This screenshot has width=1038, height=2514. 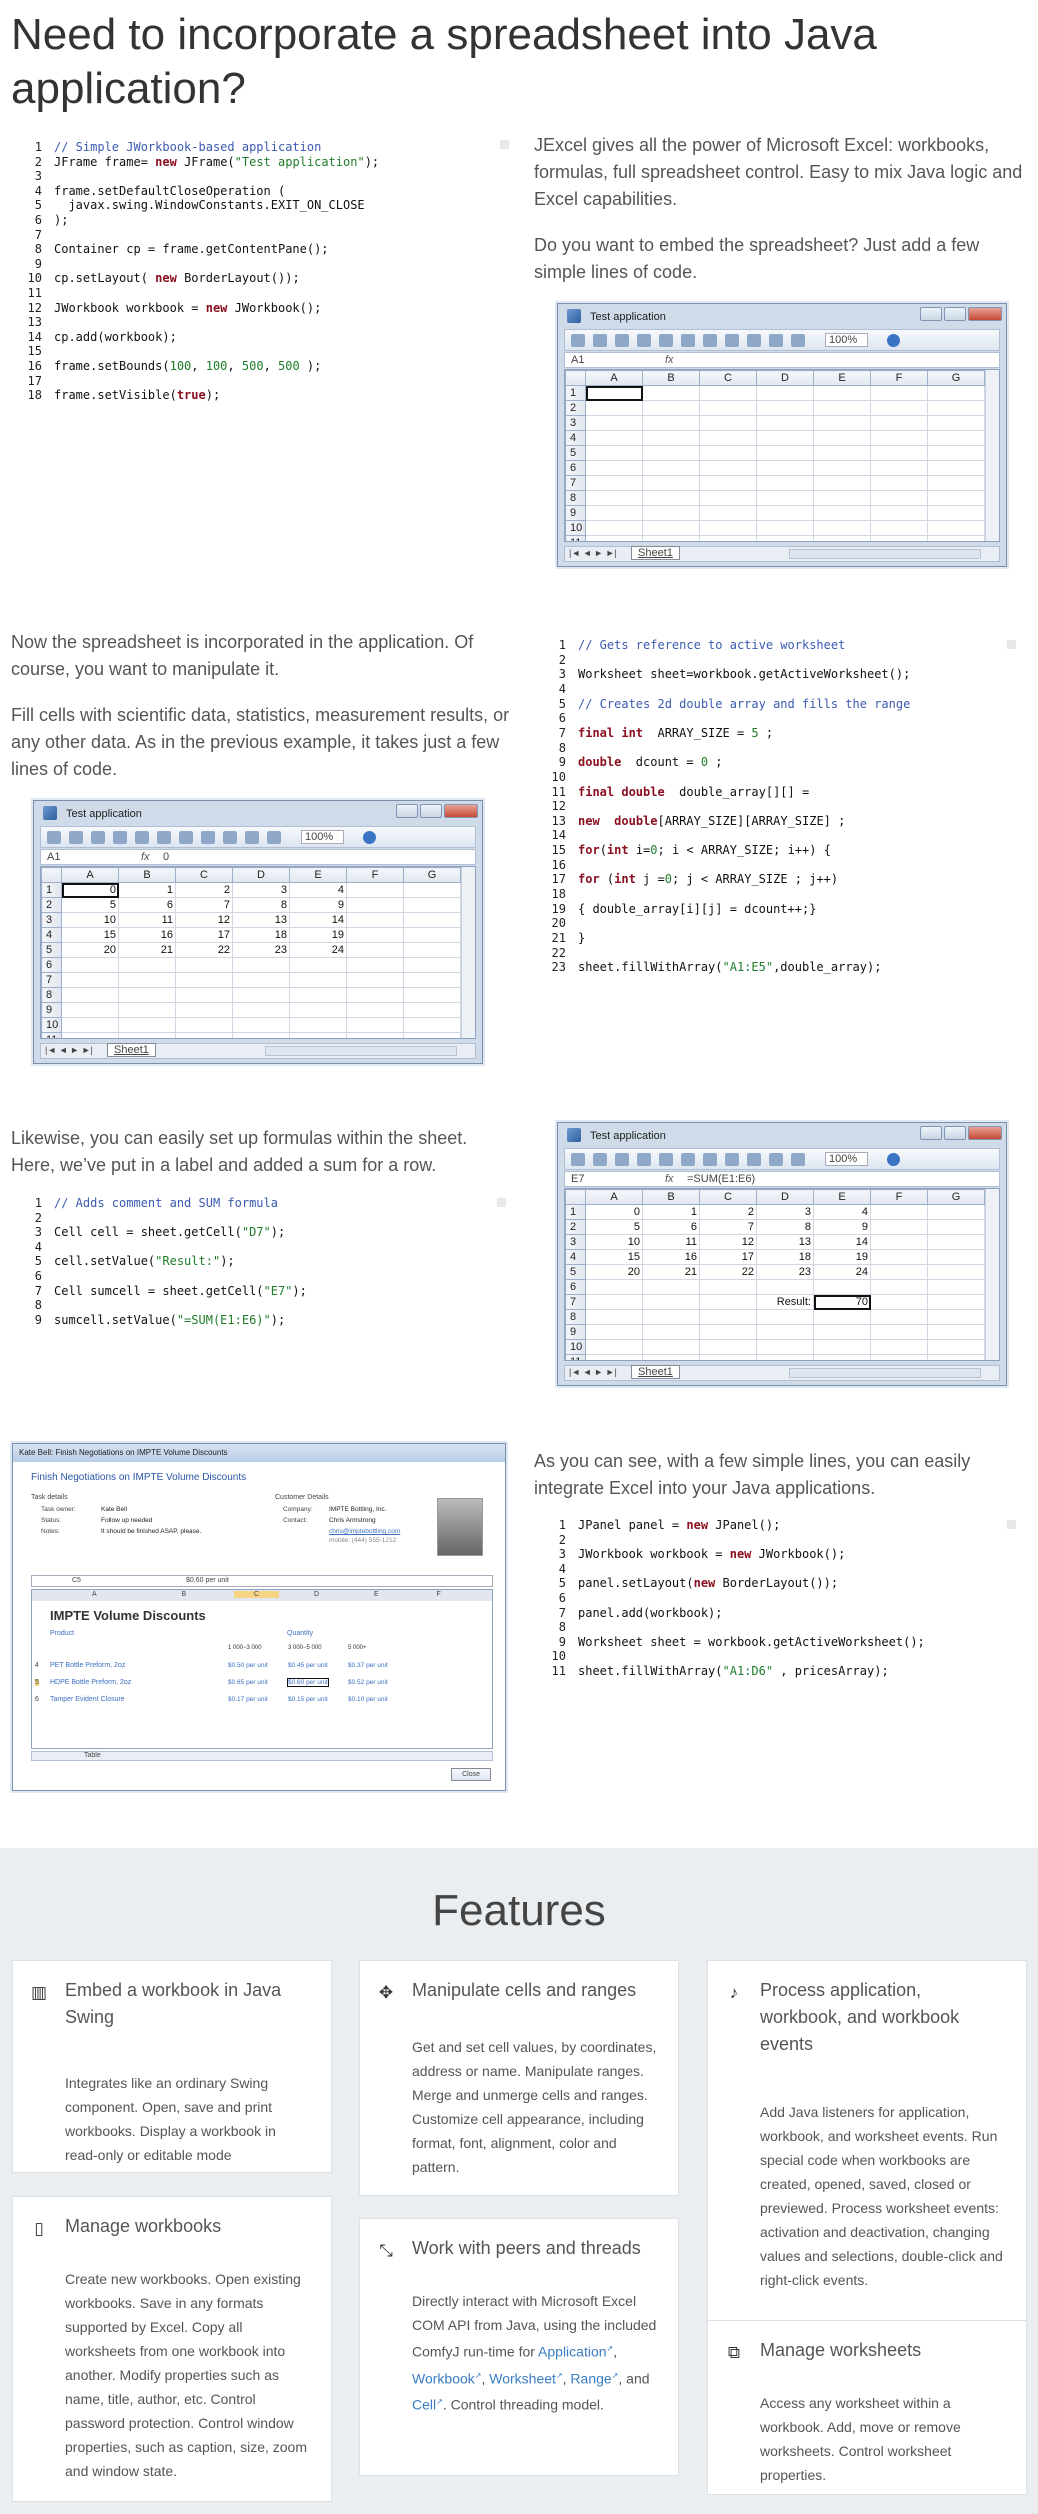 I want to click on print-icon, so click(x=142, y=837).